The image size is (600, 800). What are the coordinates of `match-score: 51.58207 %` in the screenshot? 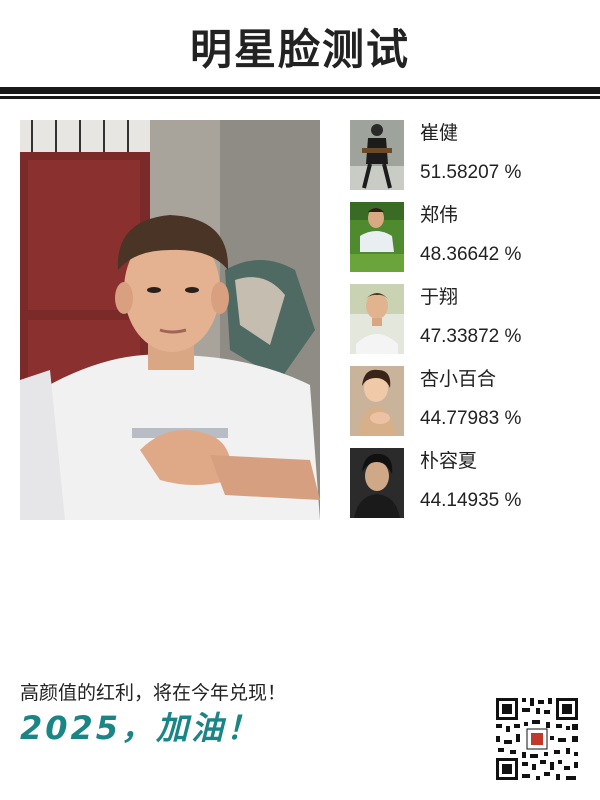 It's located at (471, 172).